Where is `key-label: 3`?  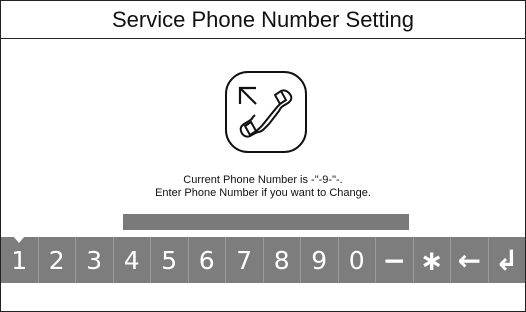
key-label: 3 is located at coordinates (94, 260).